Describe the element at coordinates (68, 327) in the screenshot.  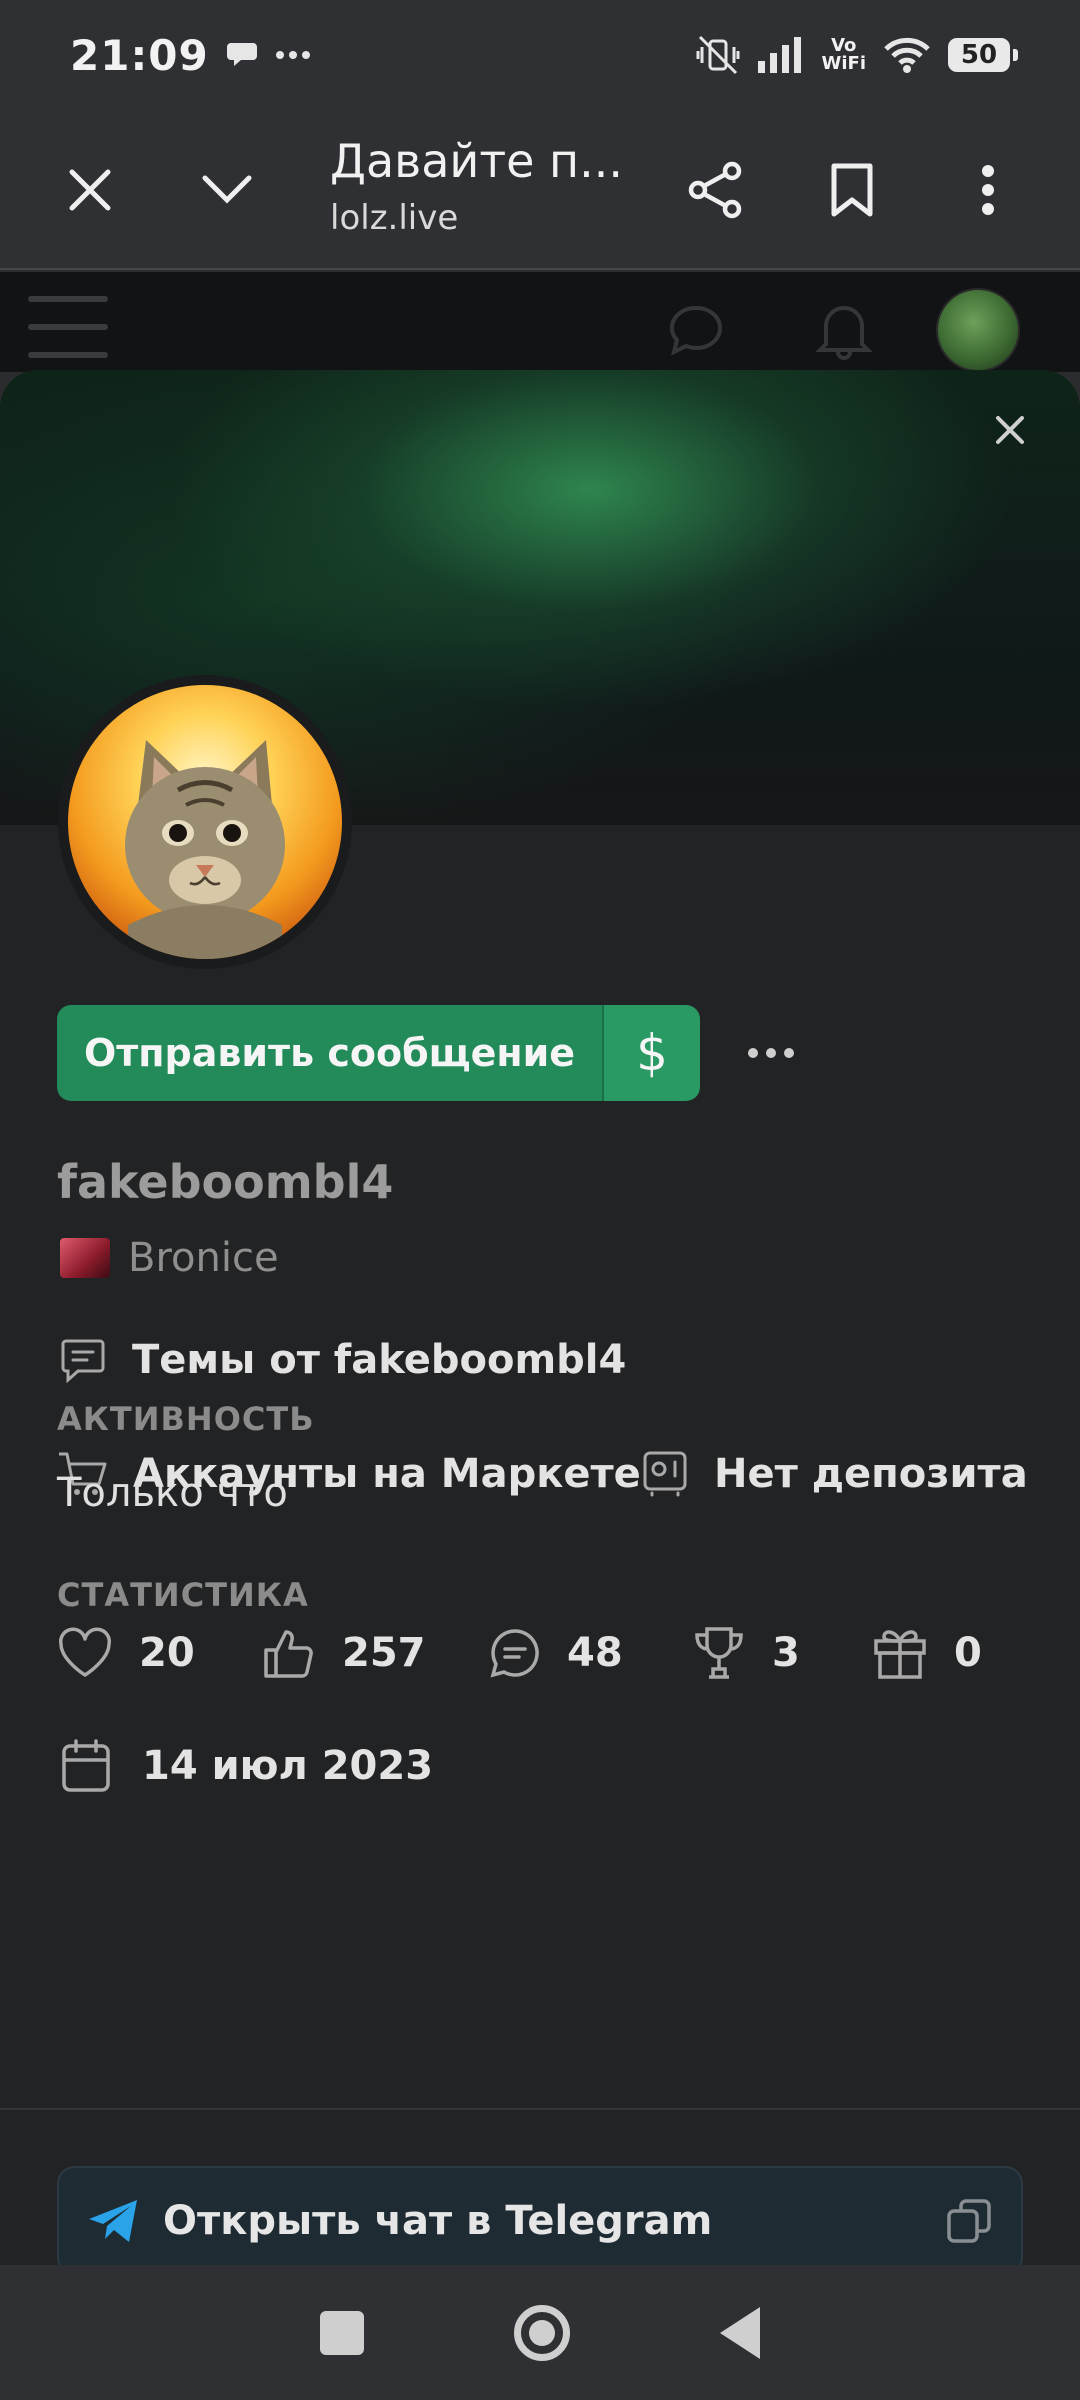
I see `hamburger-menu-icon` at that location.